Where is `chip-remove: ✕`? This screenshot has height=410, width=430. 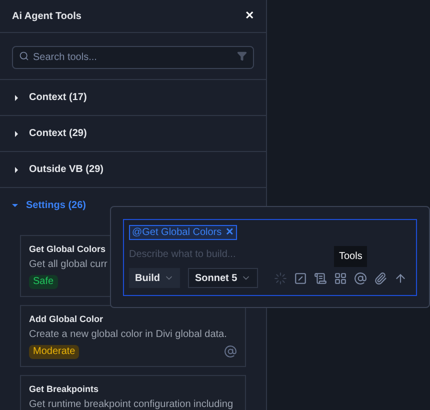
chip-remove: ✕ is located at coordinates (230, 232).